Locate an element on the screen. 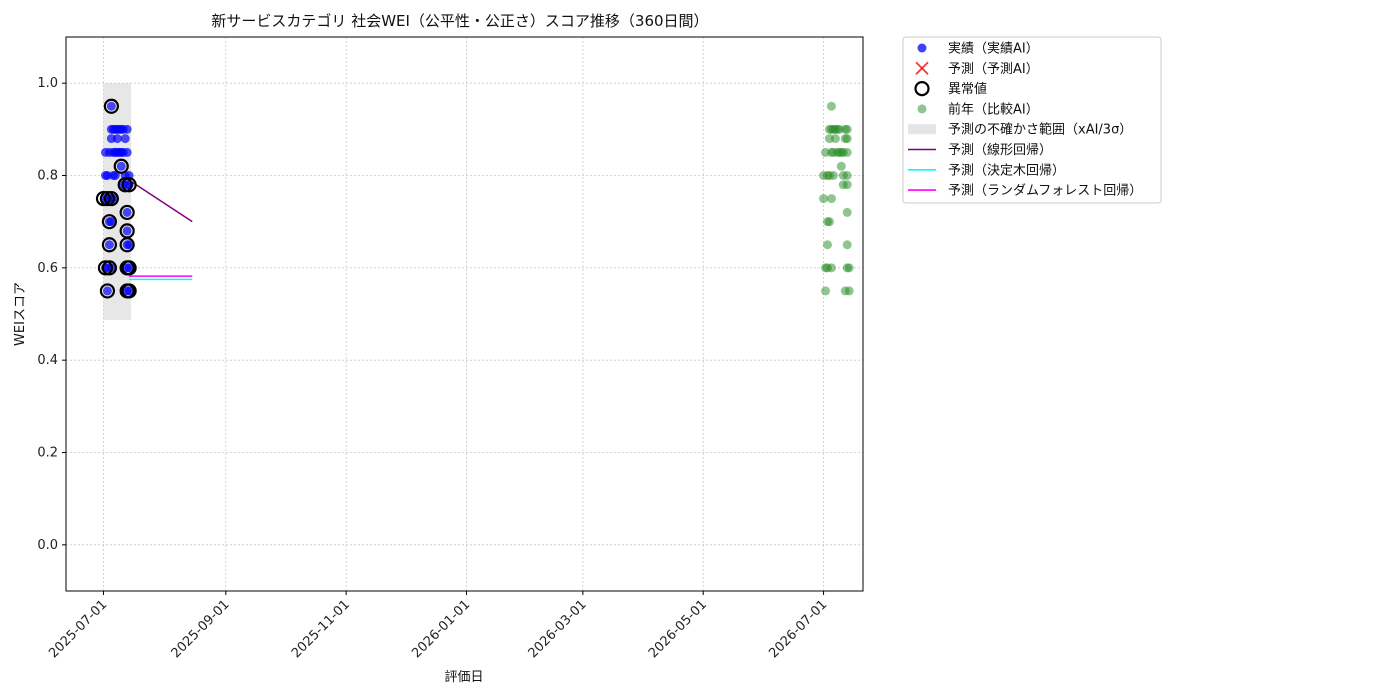  gray-band-icon is located at coordinates (922, 129).